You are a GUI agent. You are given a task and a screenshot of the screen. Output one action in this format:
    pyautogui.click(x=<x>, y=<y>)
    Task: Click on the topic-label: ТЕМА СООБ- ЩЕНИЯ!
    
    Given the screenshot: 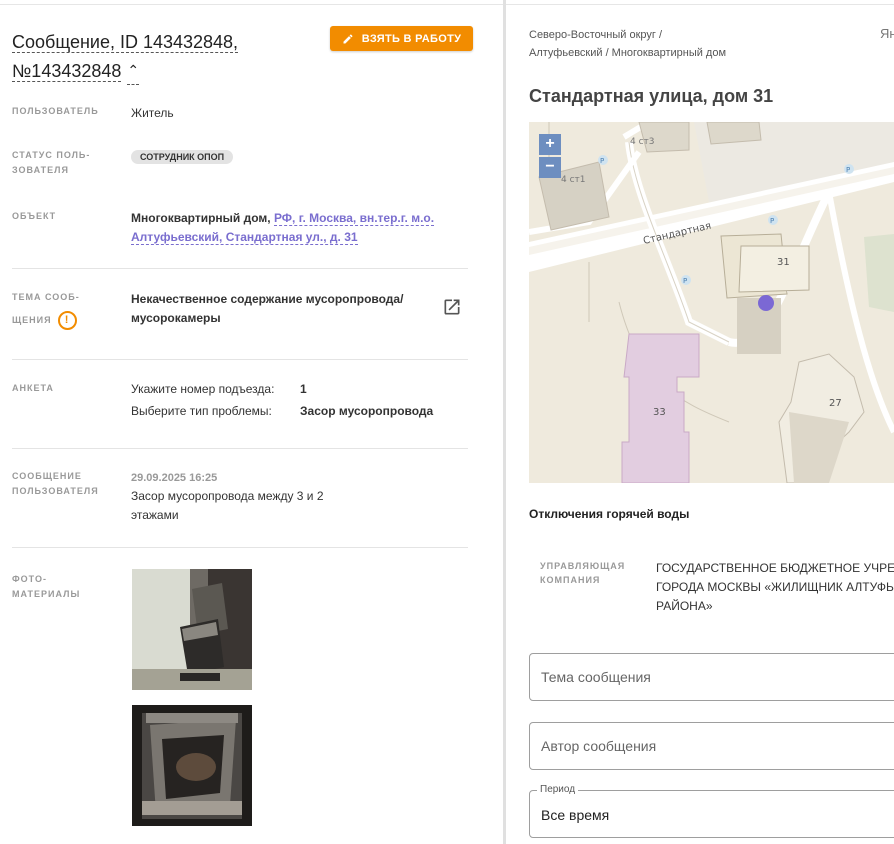 What is the action you would take?
    pyautogui.click(x=59, y=312)
    